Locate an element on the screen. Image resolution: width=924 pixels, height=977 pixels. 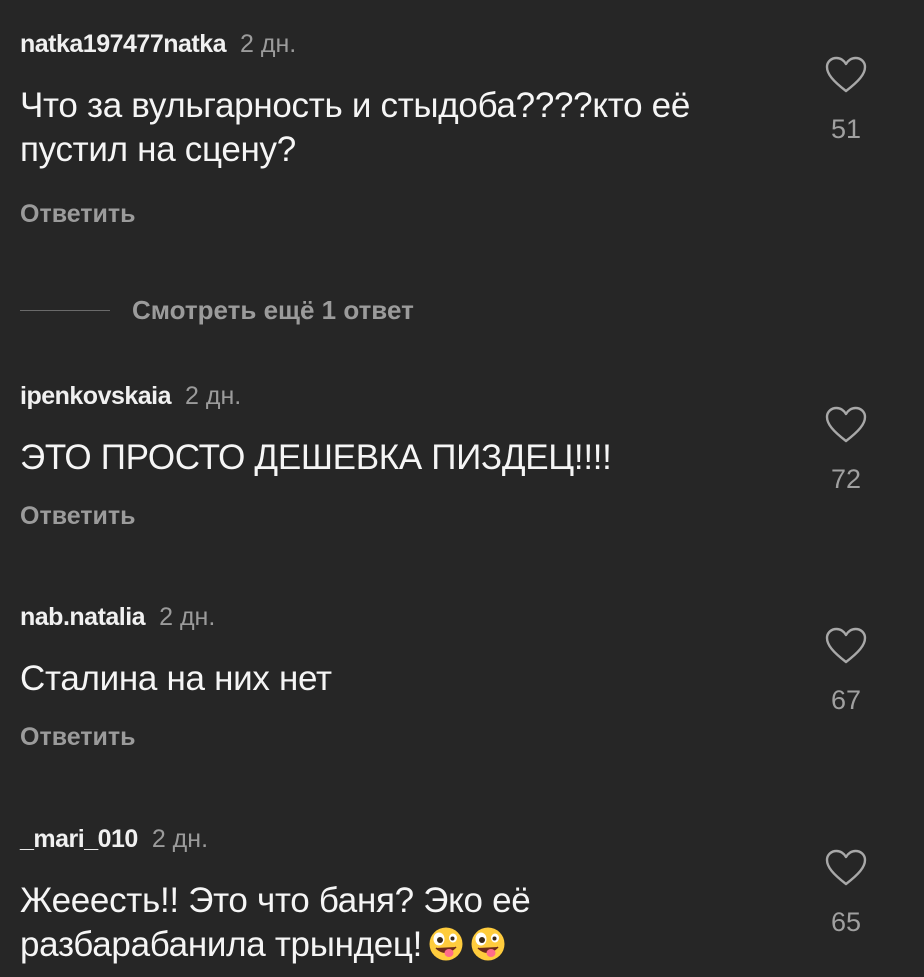
comment-meta: _mari_010 2 дн. is located at coordinates (114, 841).